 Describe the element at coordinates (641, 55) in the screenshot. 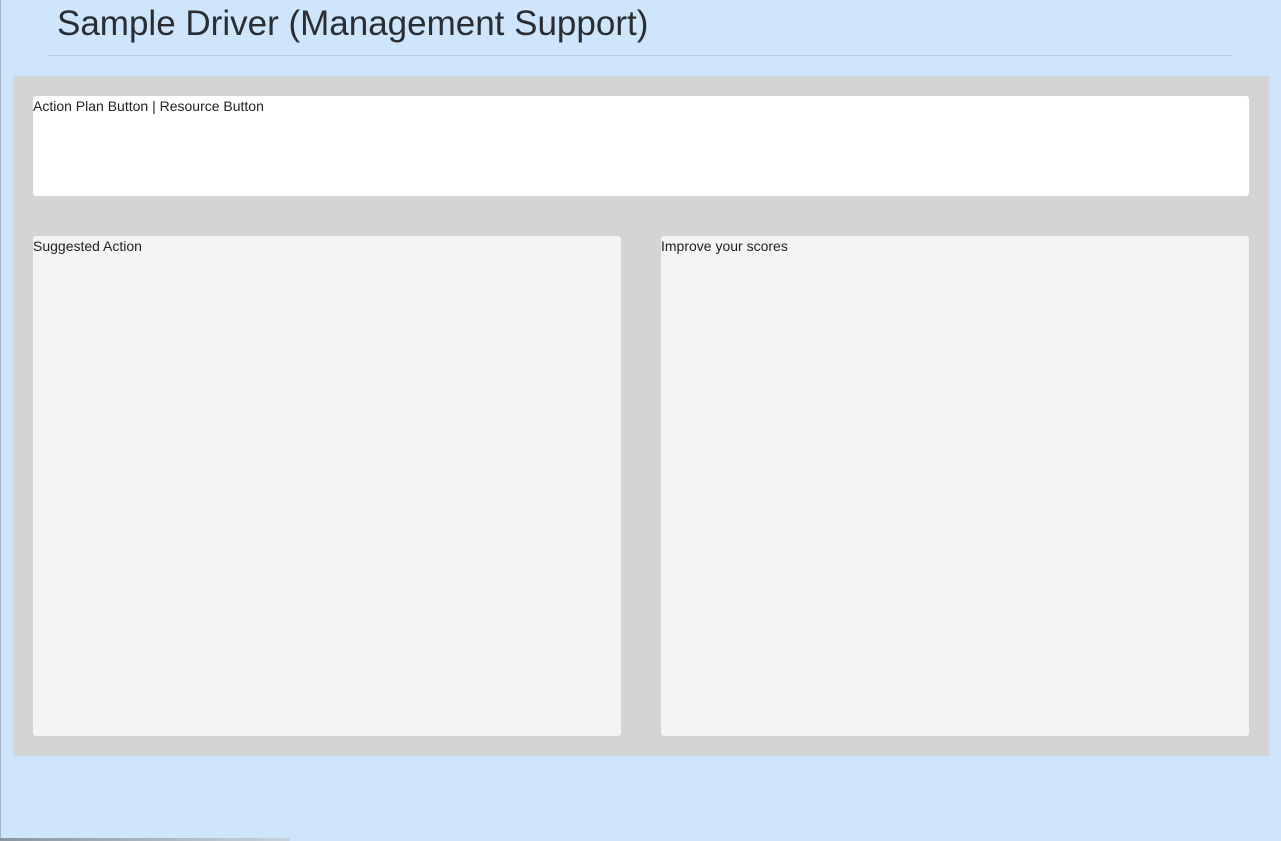

I see `title-divider` at that location.